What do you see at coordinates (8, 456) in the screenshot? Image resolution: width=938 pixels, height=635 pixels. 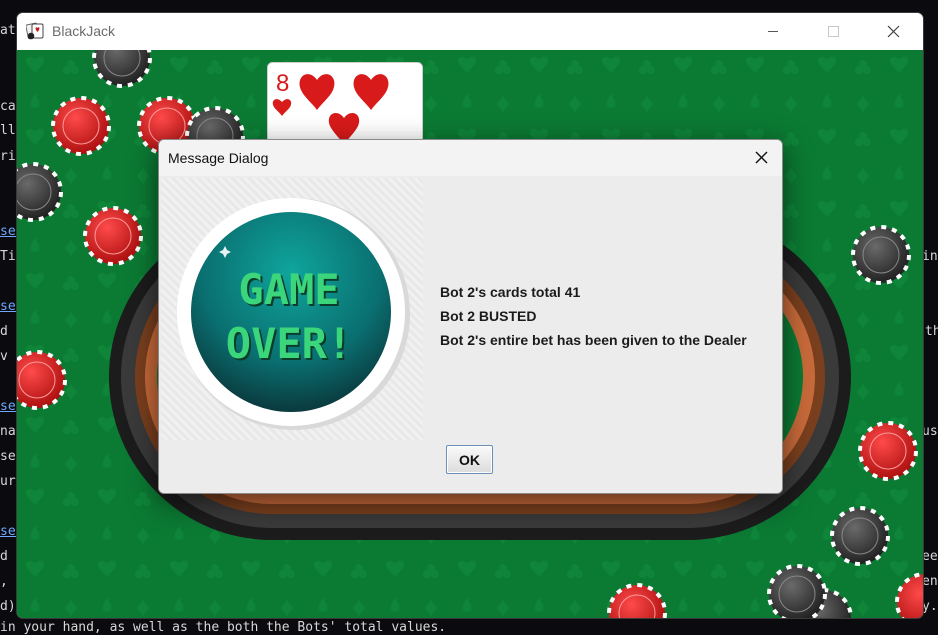 I see `bg-text-fragment: se` at bounding box center [8, 456].